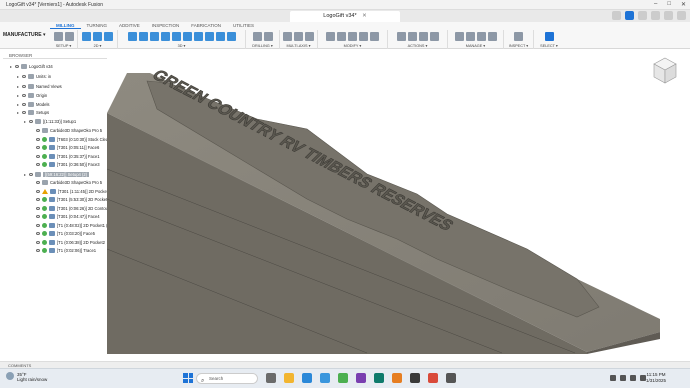 The width and height of the screenshot is (690, 388). I want to click on browser-tree-item: ▸ Origin, so click(31, 95).